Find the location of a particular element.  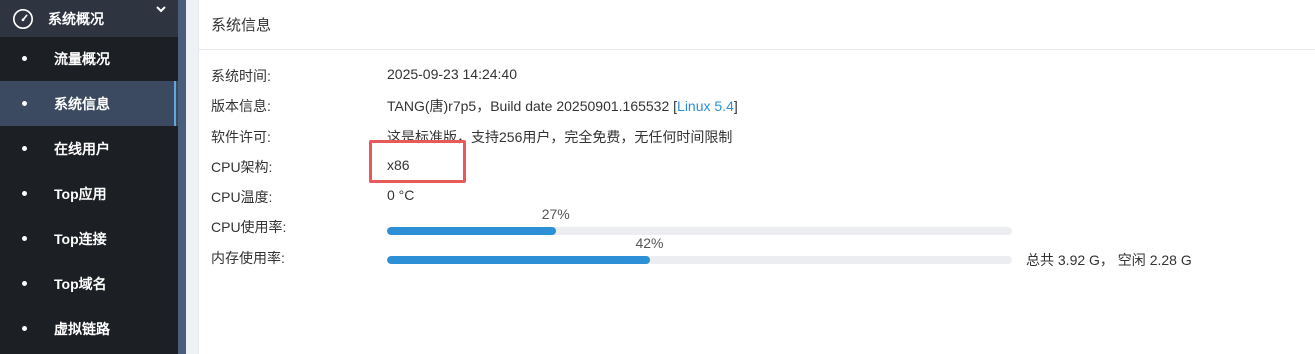

active-indicator is located at coordinates (175, 103).